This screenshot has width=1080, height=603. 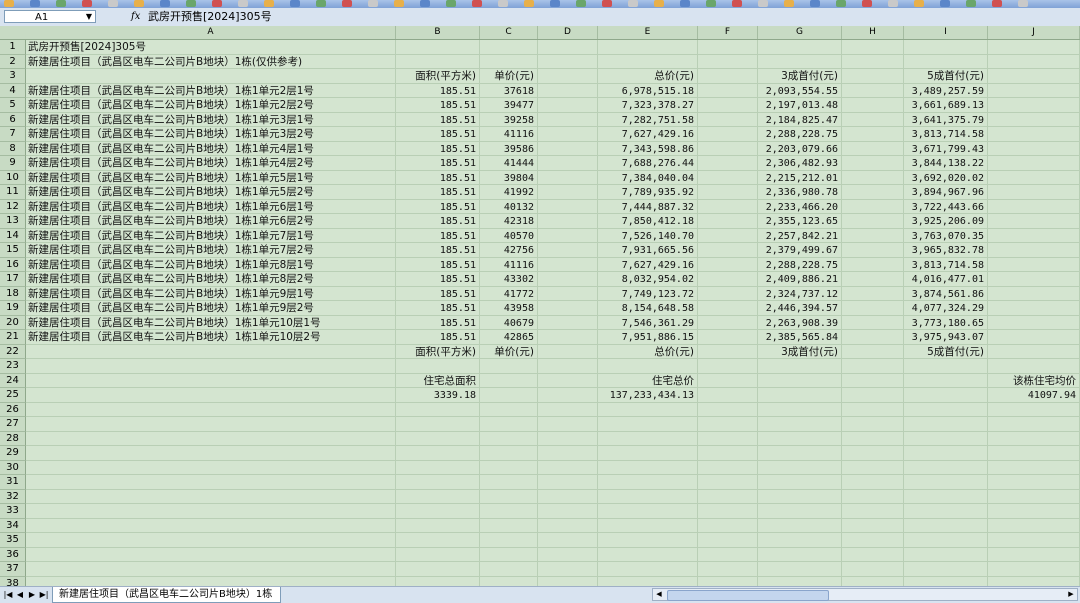 What do you see at coordinates (800, 279) in the screenshot?
I see `cell: 2,409,886.21` at bounding box center [800, 279].